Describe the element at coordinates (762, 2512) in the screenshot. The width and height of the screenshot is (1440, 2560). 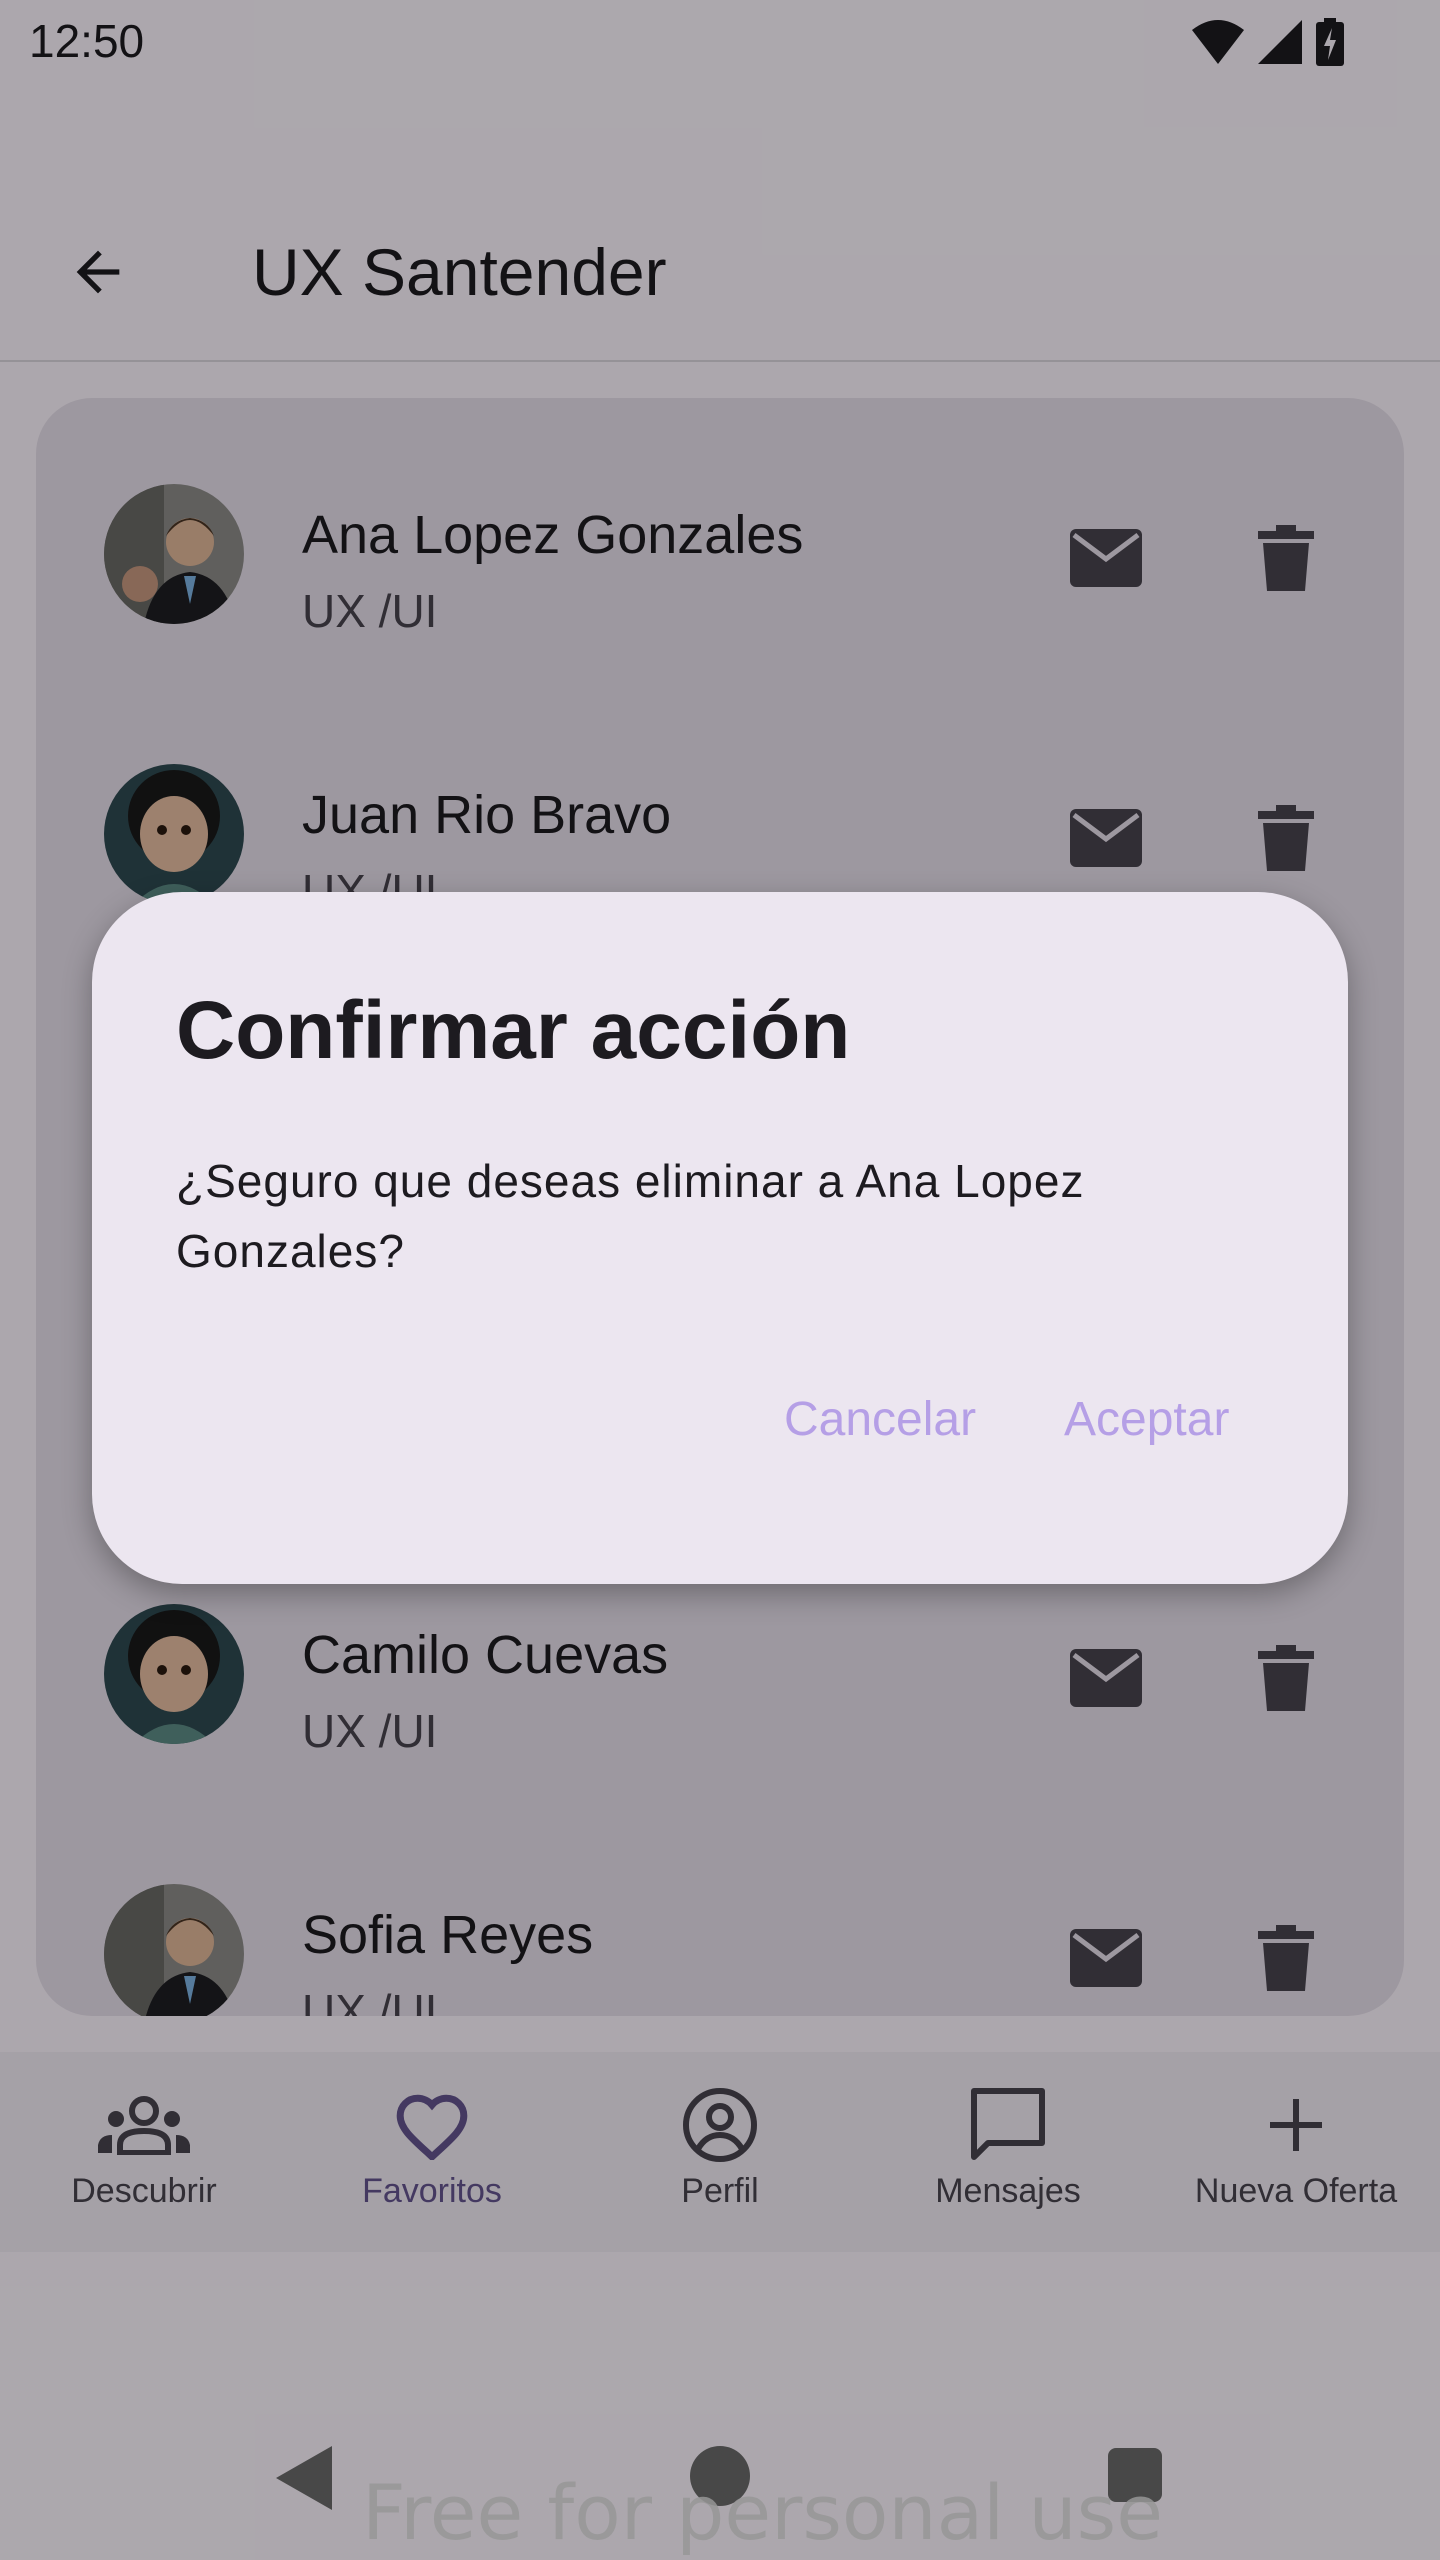
I see `watermark: Free for personal use` at that location.